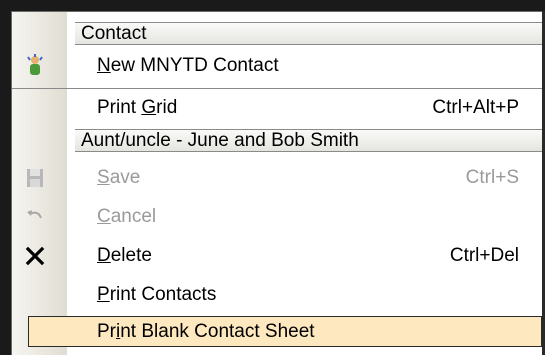 This screenshot has height=355, width=545. Describe the element at coordinates (277, 217) in the screenshot. I see `menu-item-cancel: Cancel` at that location.